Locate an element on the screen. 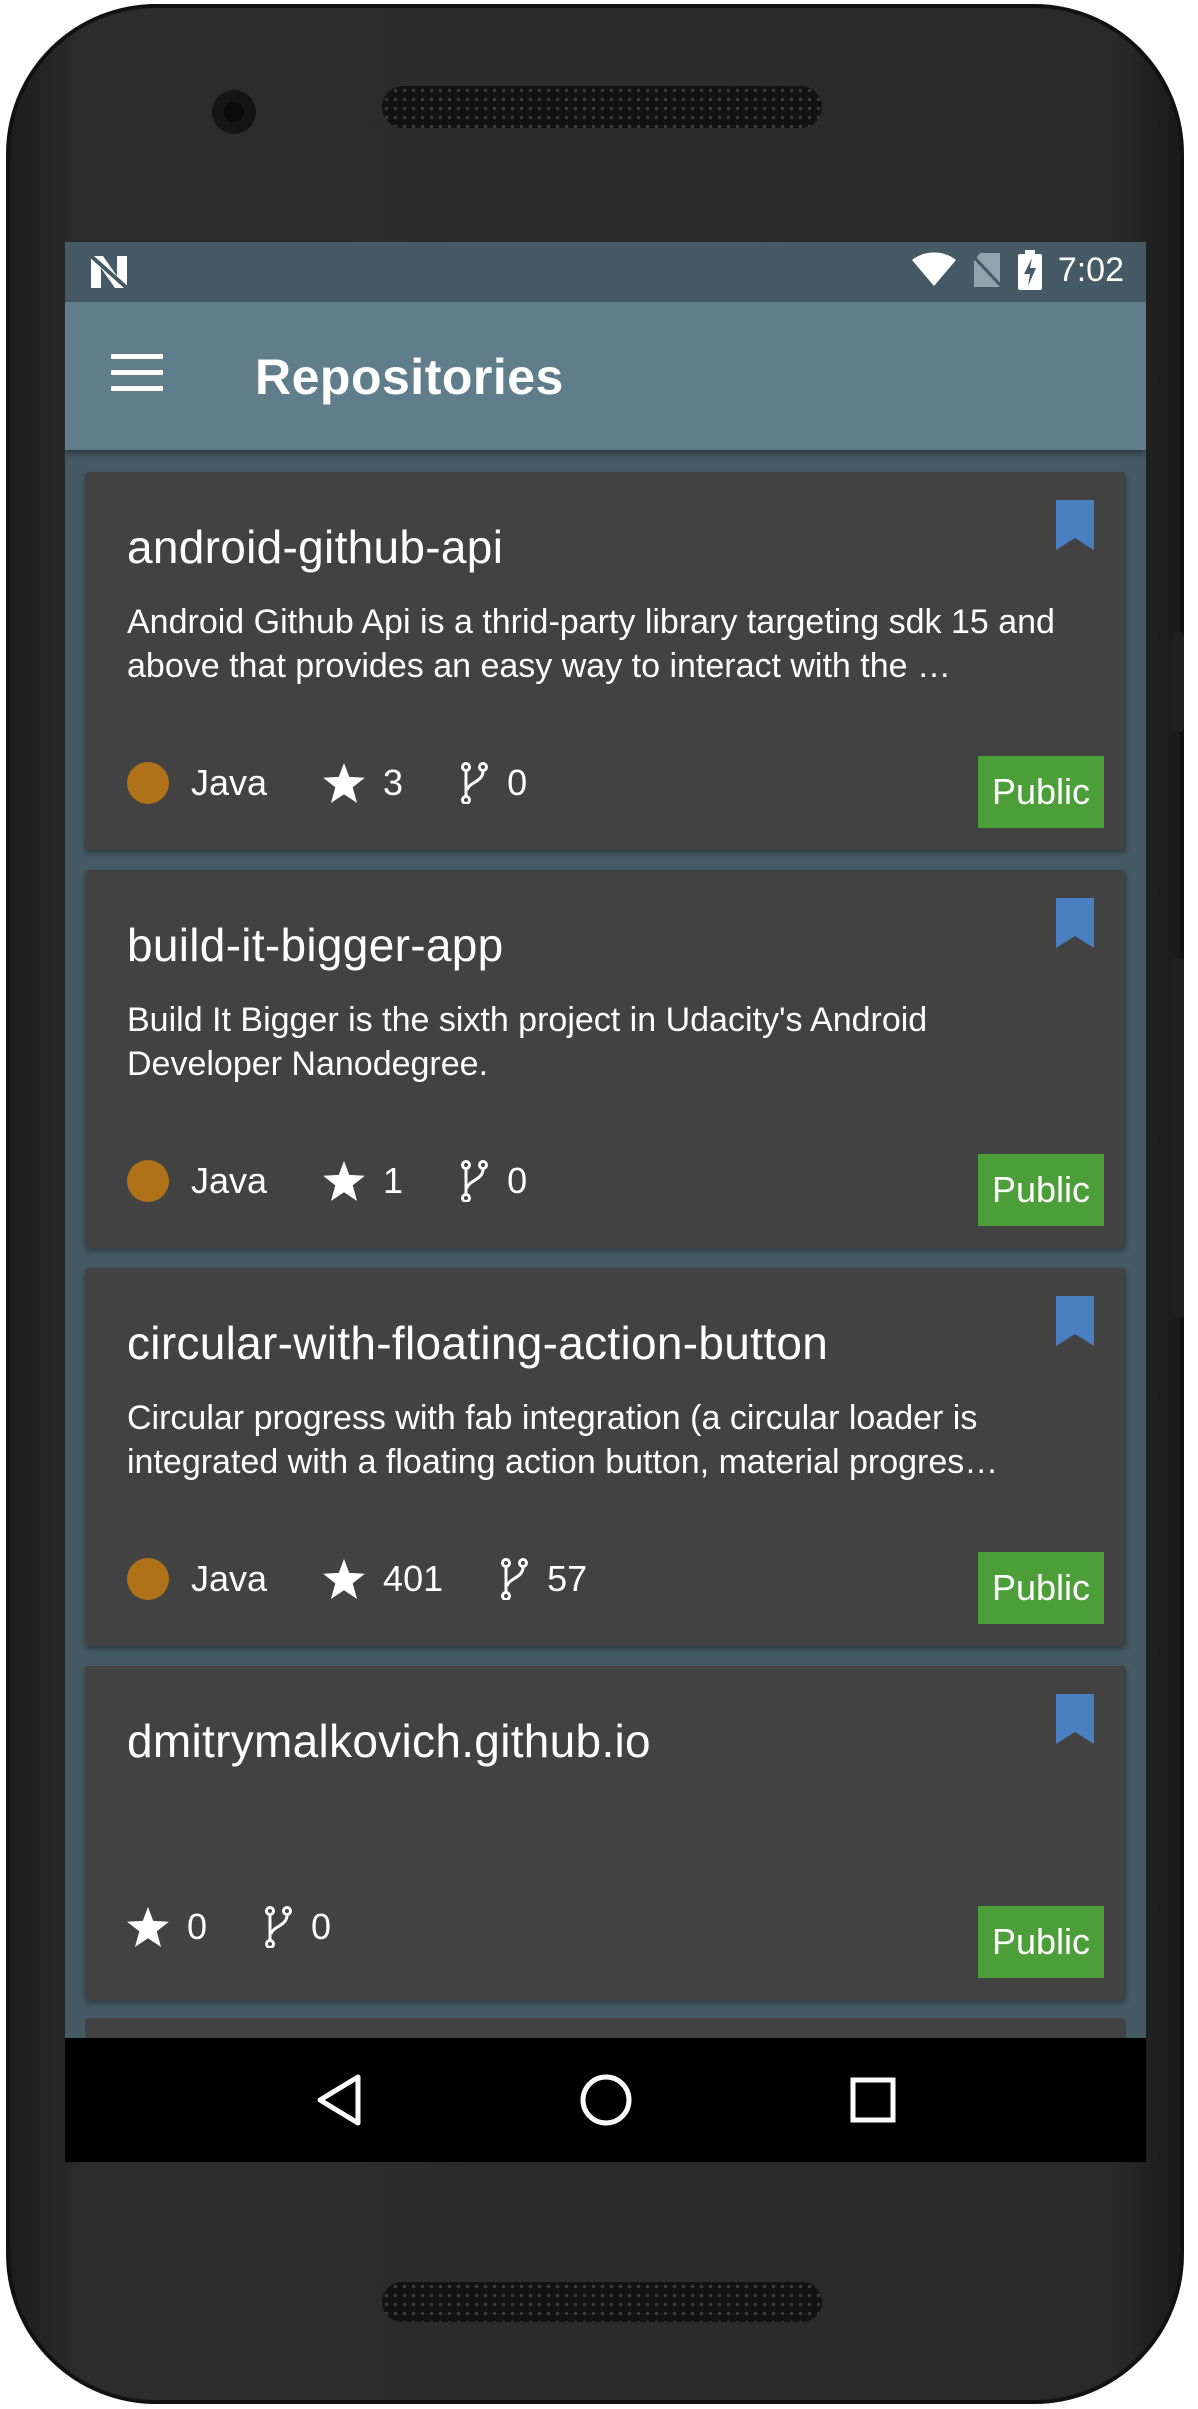 This screenshot has height=2409, width=1198. repository-meta: Java 401 57 is located at coordinates (385, 1579).